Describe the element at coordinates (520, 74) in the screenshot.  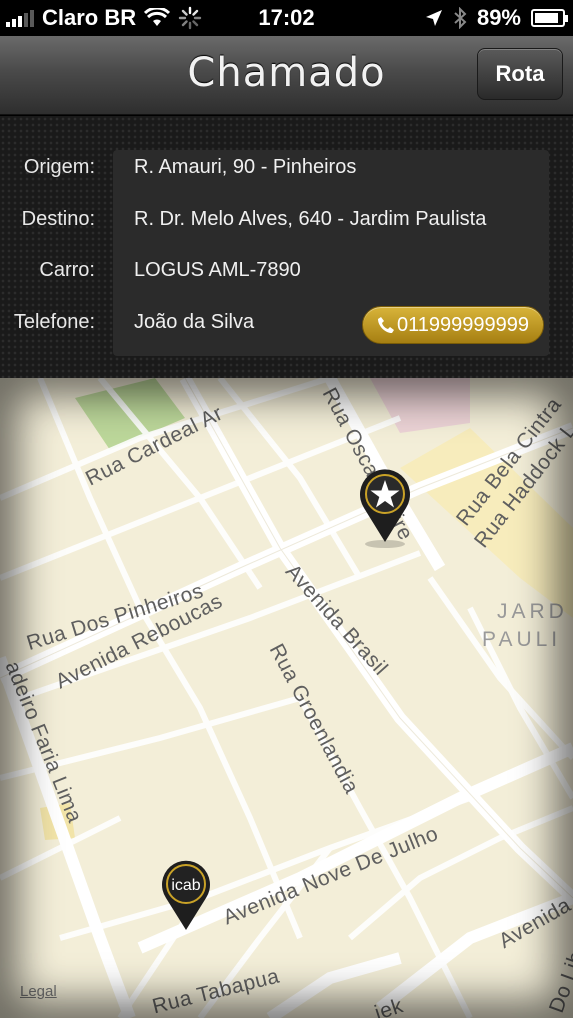
I see `route-button: Rota` at that location.